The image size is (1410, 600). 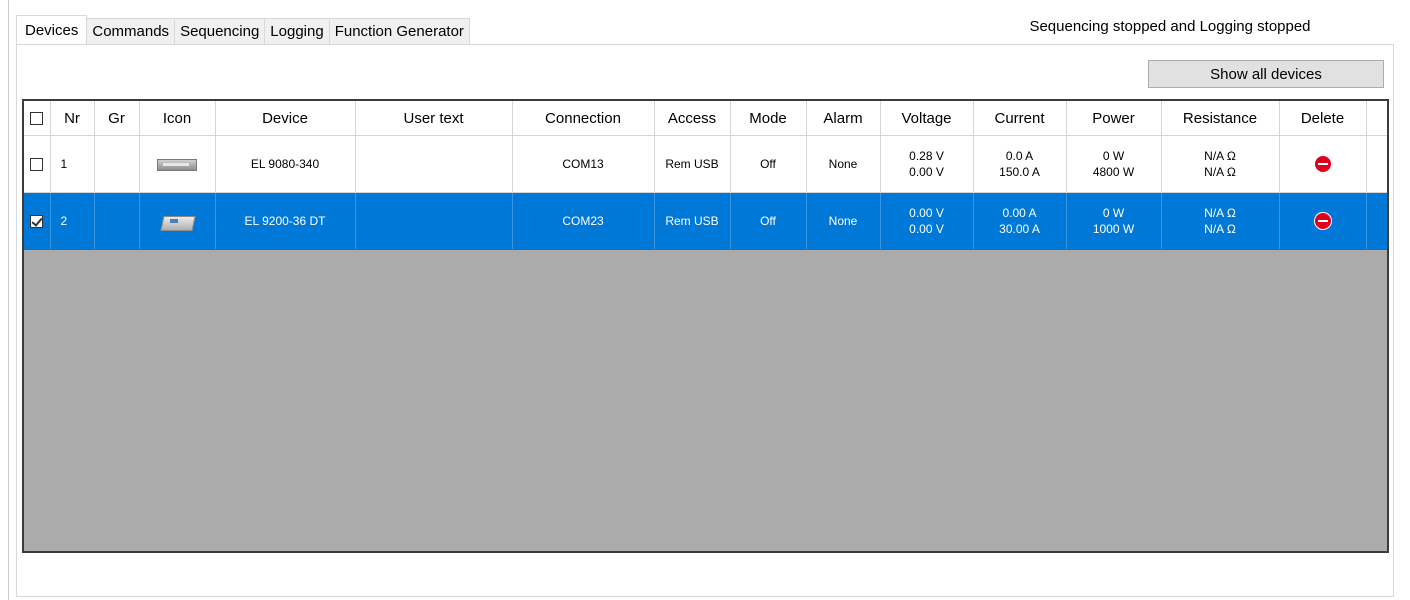 I want to click on desktop-device-icon, so click(x=178, y=221).